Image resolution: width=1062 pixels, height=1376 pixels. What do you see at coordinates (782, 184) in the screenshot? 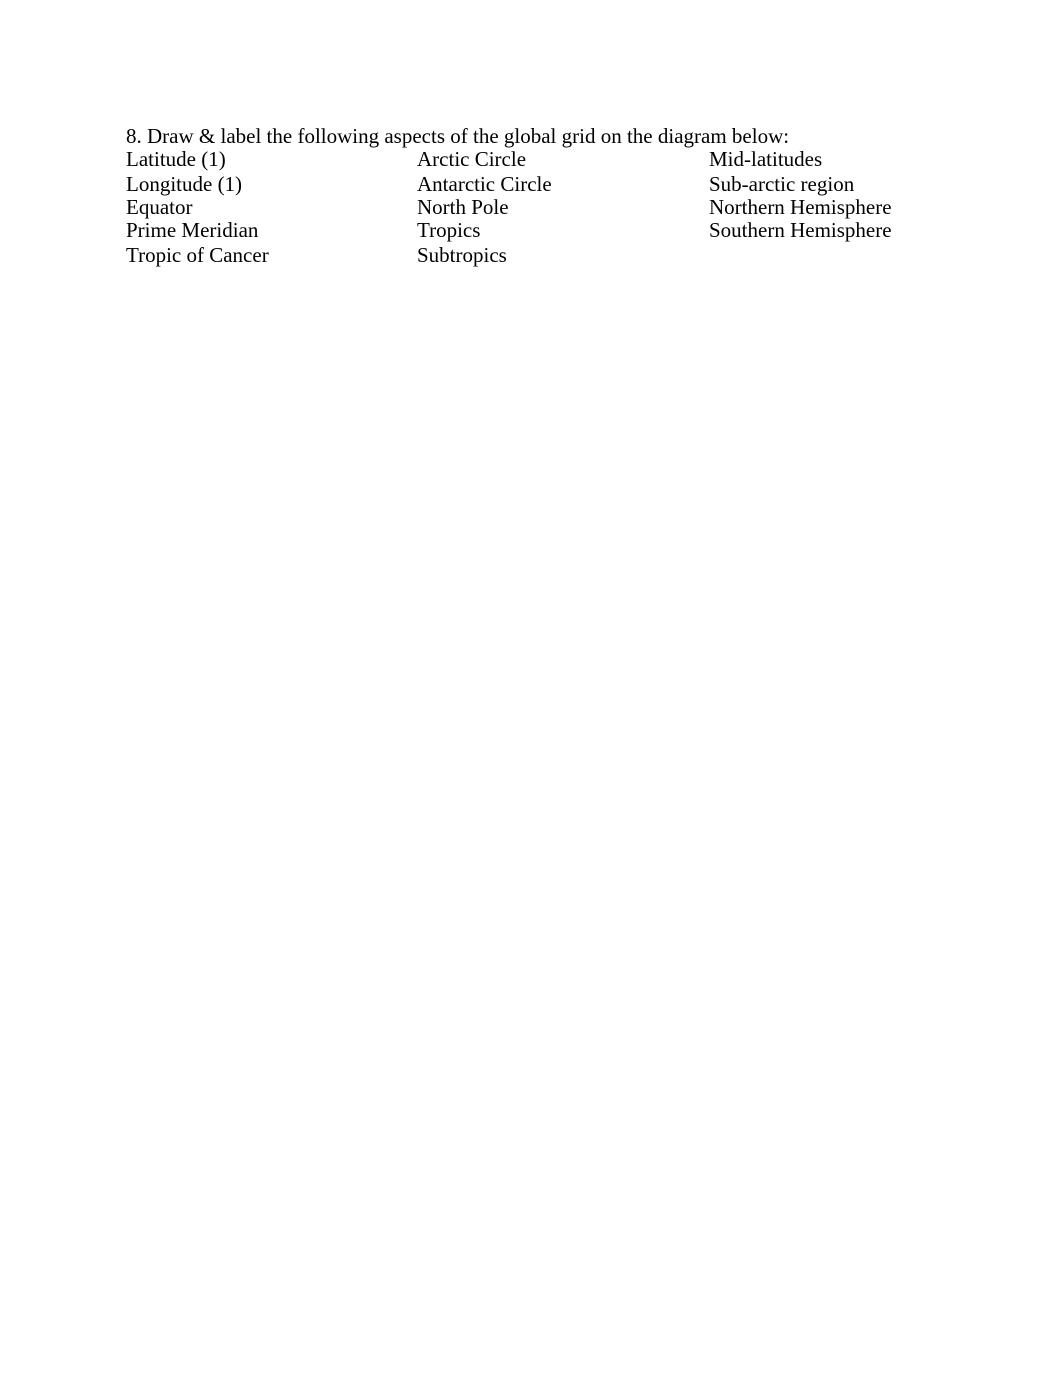
I see `term-item: Sub-arctic region` at bounding box center [782, 184].